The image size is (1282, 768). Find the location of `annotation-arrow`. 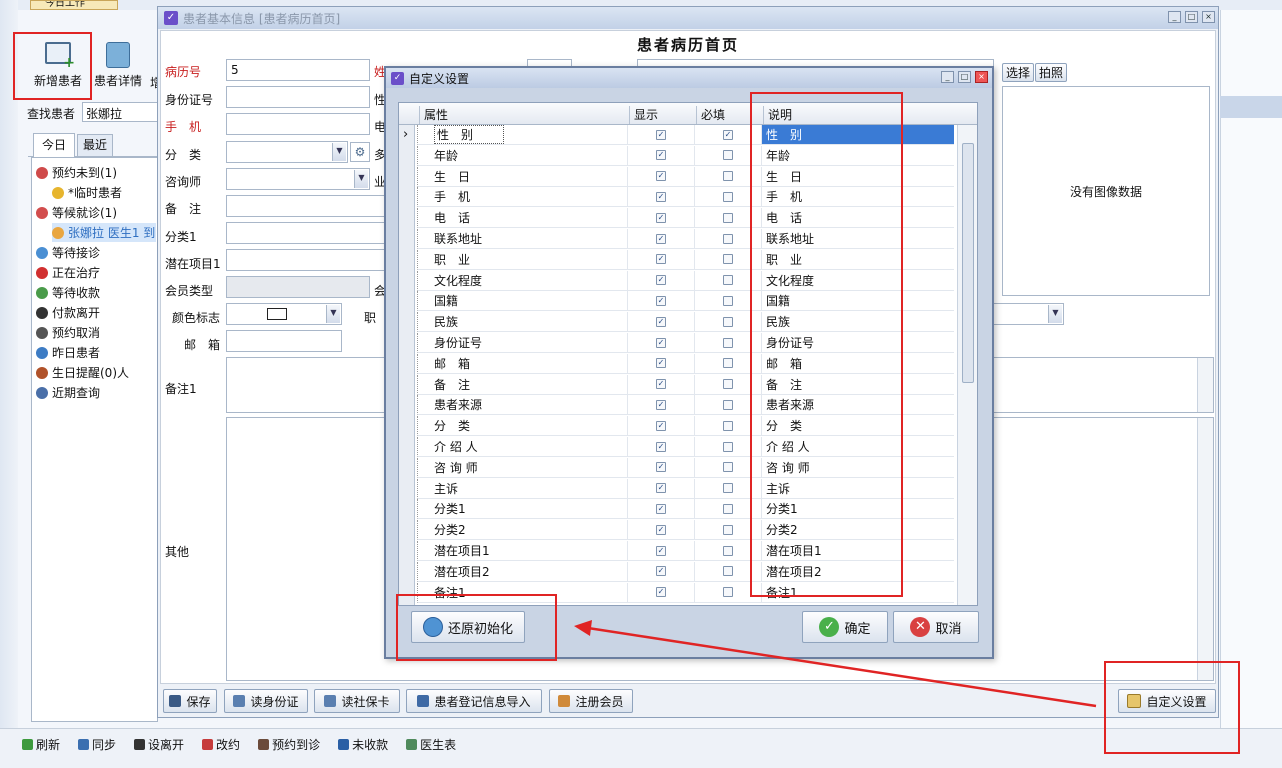

annotation-arrow is located at coordinates (835, 664).